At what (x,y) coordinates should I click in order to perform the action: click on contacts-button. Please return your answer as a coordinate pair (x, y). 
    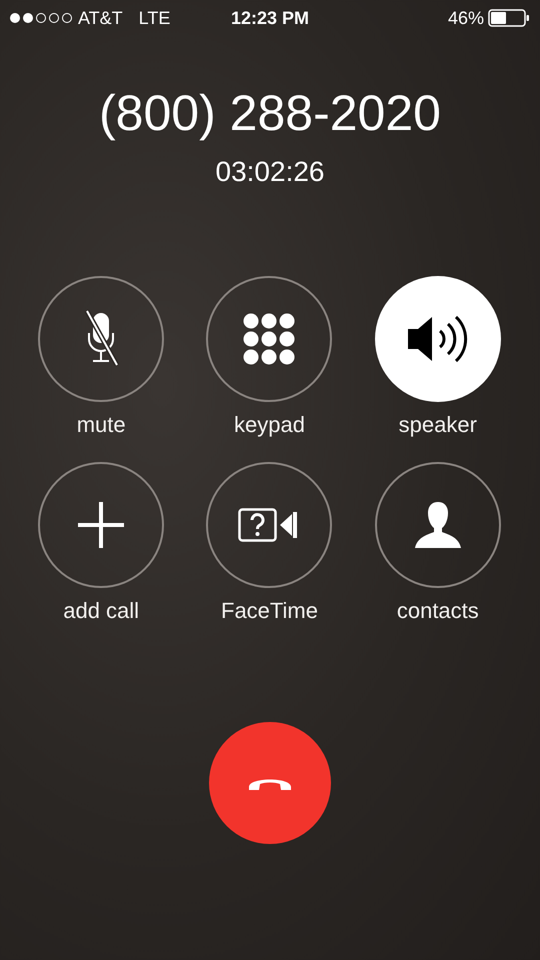
    Looking at the image, I should click on (437, 525).